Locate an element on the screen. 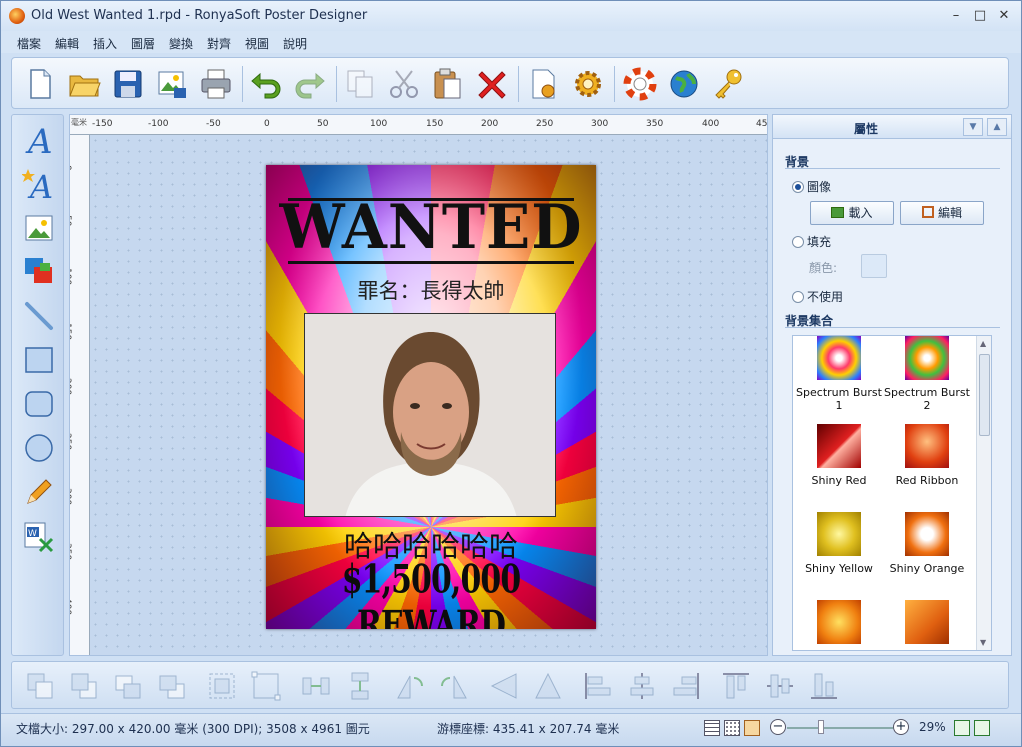  copy-icon is located at coordinates (360, 84).